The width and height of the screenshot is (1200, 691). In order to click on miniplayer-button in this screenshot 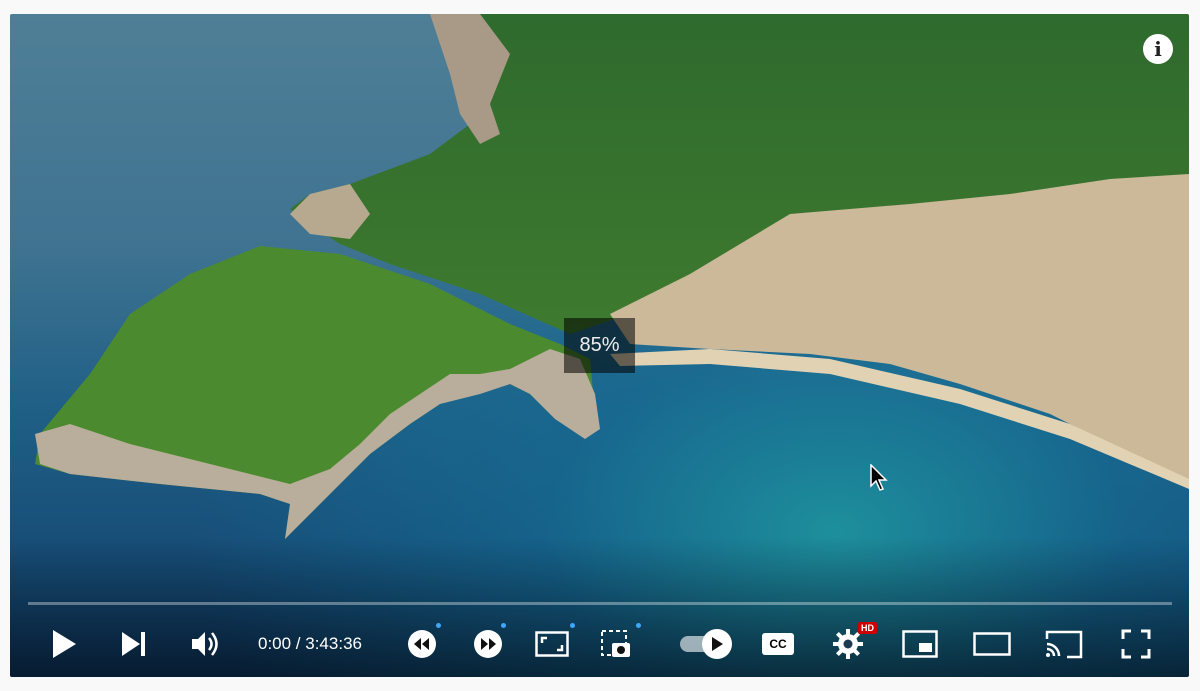, I will do `click(920, 644)`.